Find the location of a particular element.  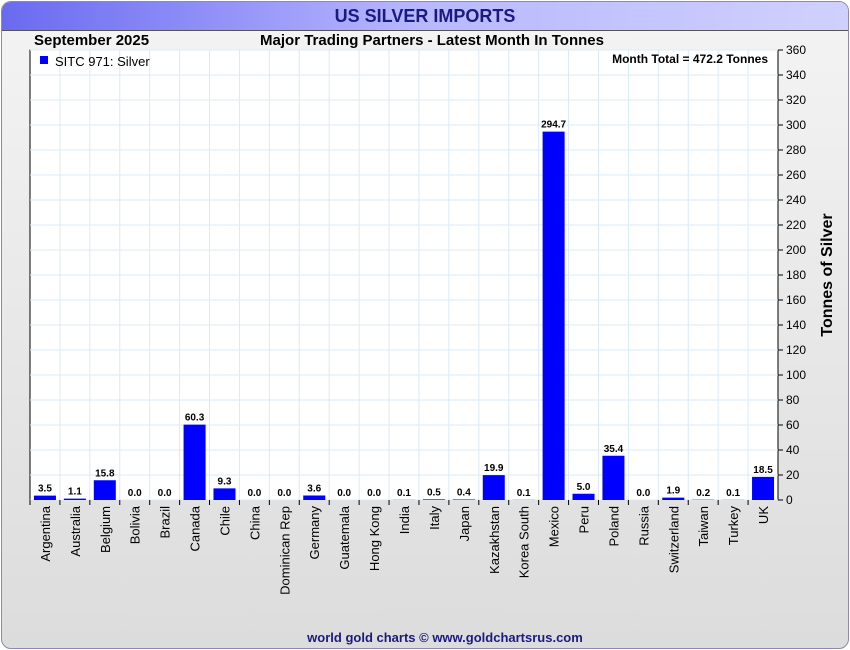

y-tick-label: 80 is located at coordinates (793, 400).